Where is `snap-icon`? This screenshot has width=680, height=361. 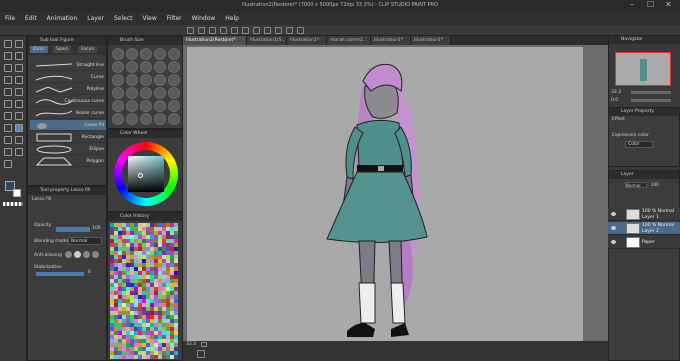 snap-icon is located at coordinates (289, 30).